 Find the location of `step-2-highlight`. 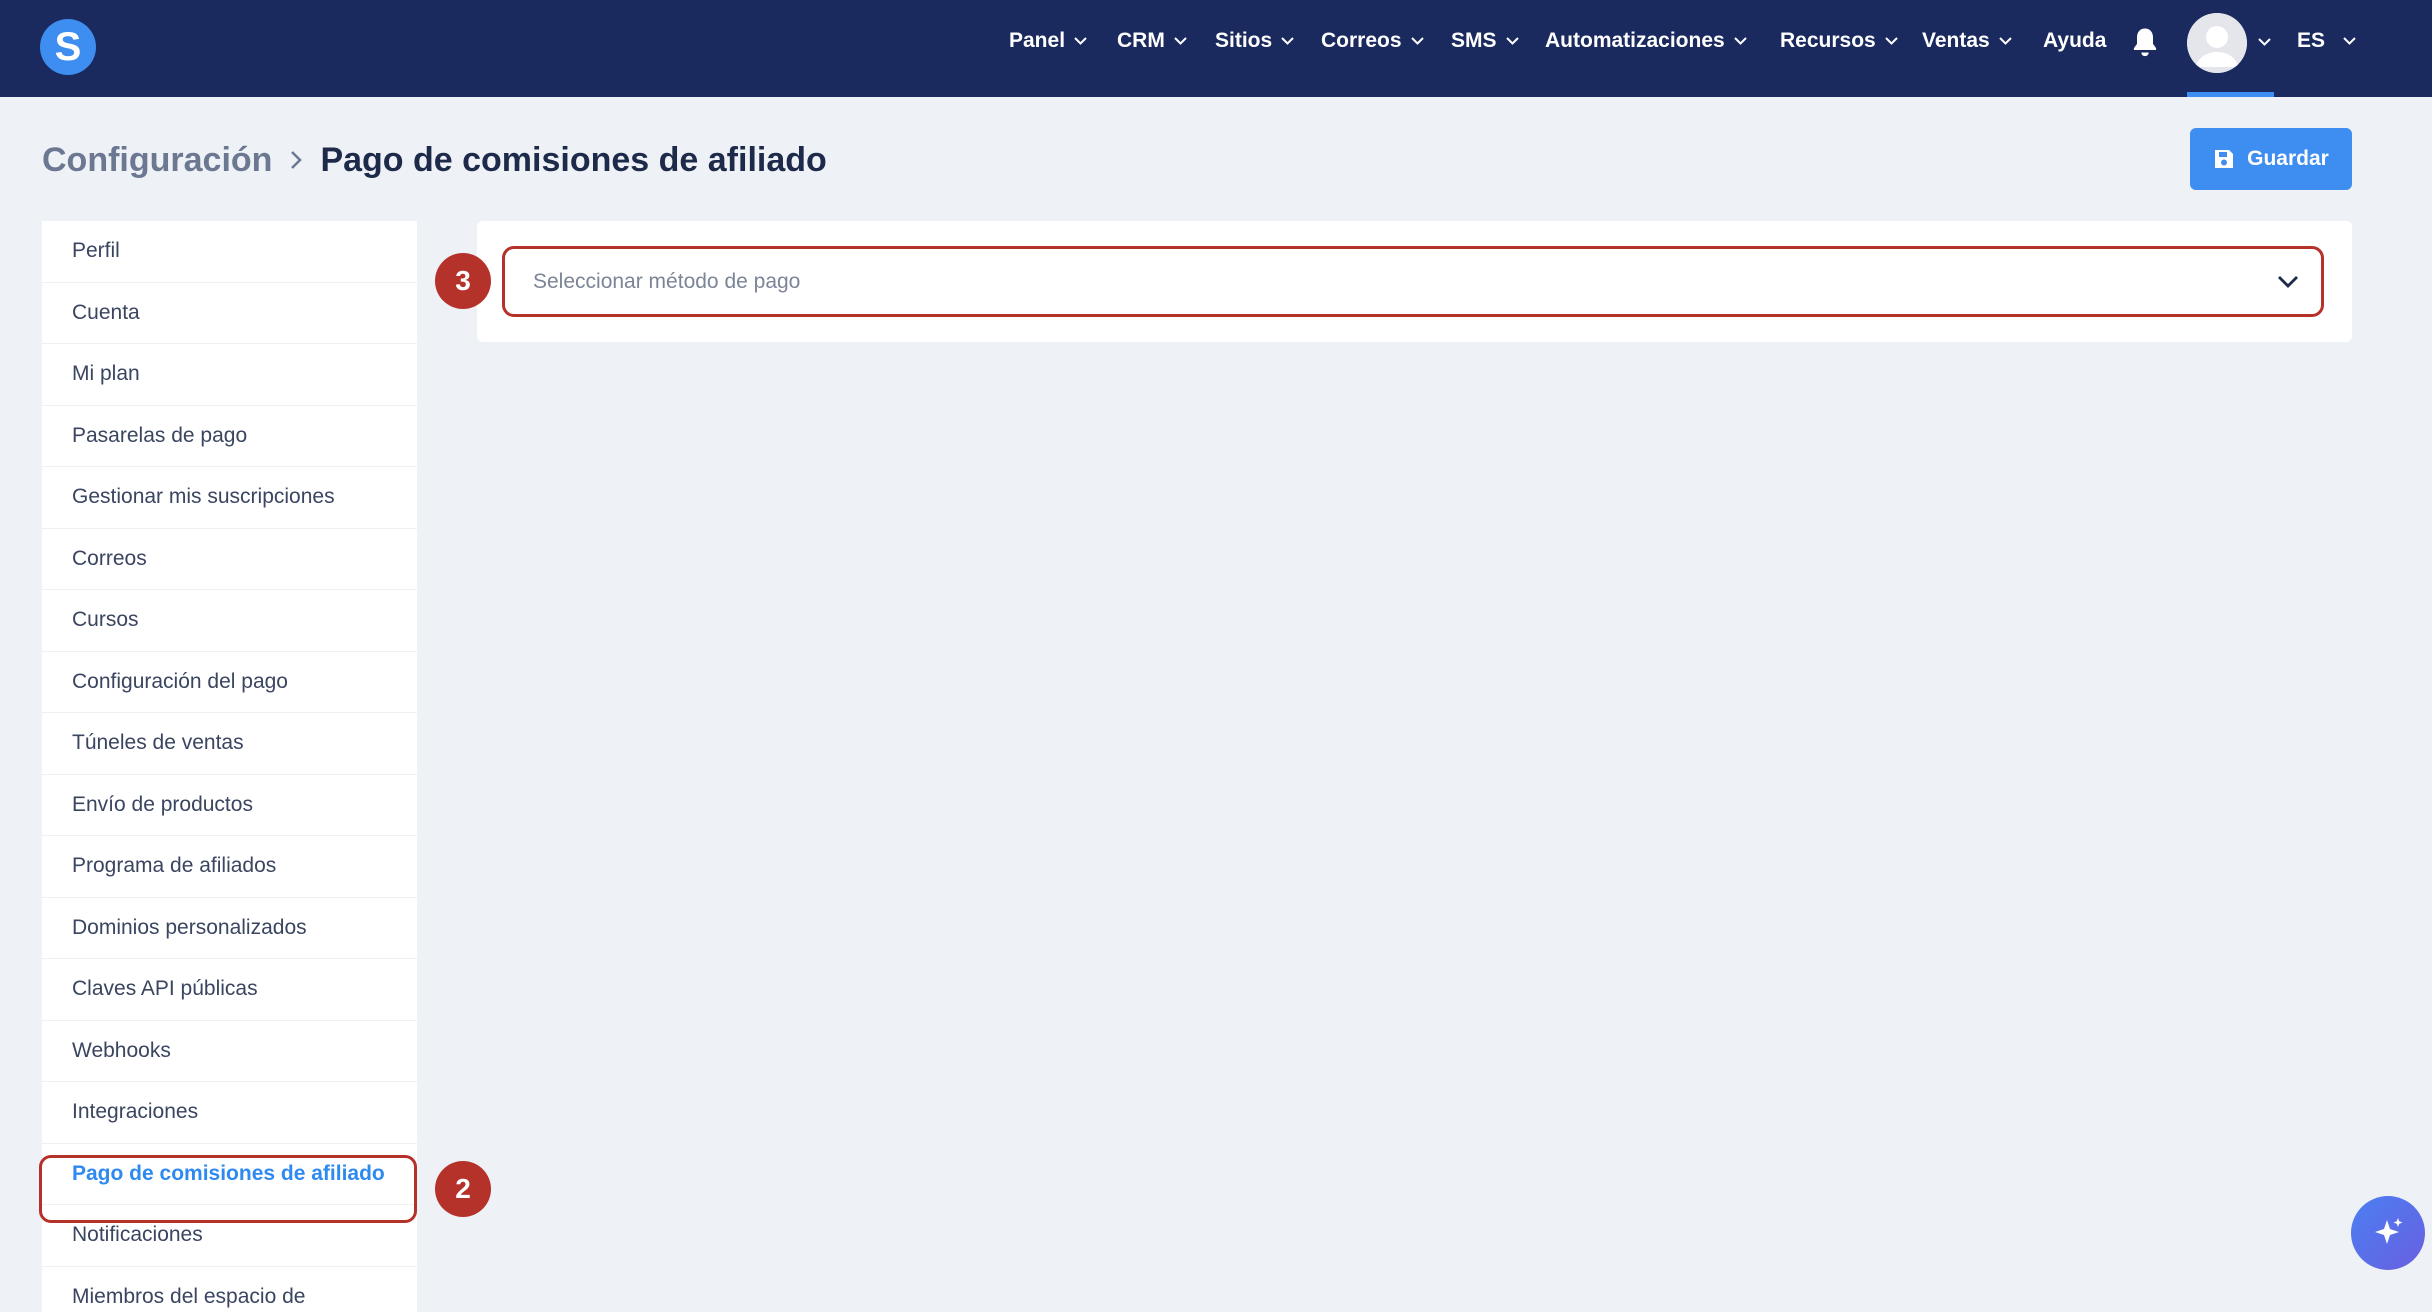

step-2-highlight is located at coordinates (228, 1189).